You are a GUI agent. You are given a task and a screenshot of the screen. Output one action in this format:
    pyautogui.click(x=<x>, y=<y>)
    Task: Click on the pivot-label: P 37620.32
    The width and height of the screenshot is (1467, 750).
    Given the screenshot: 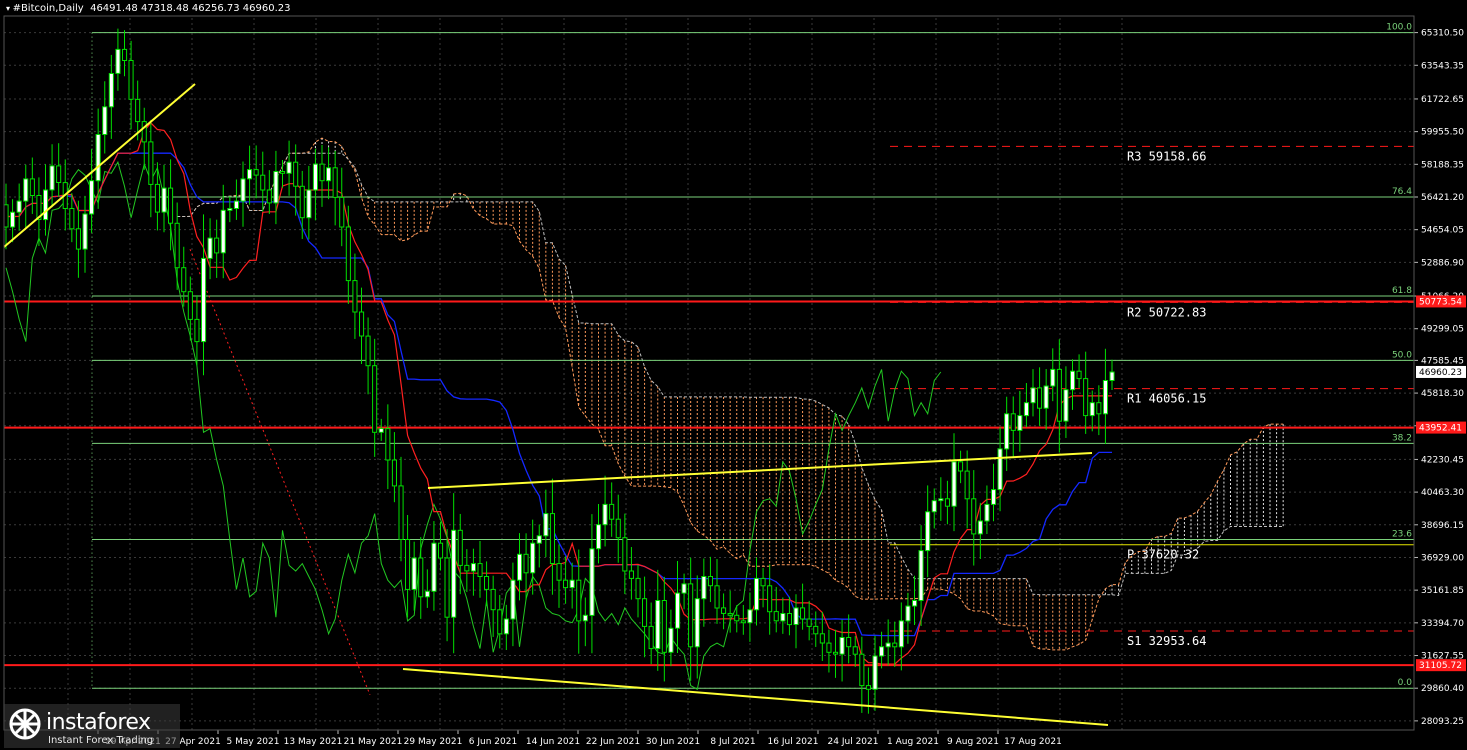 What is the action you would take?
    pyautogui.click(x=1163, y=555)
    